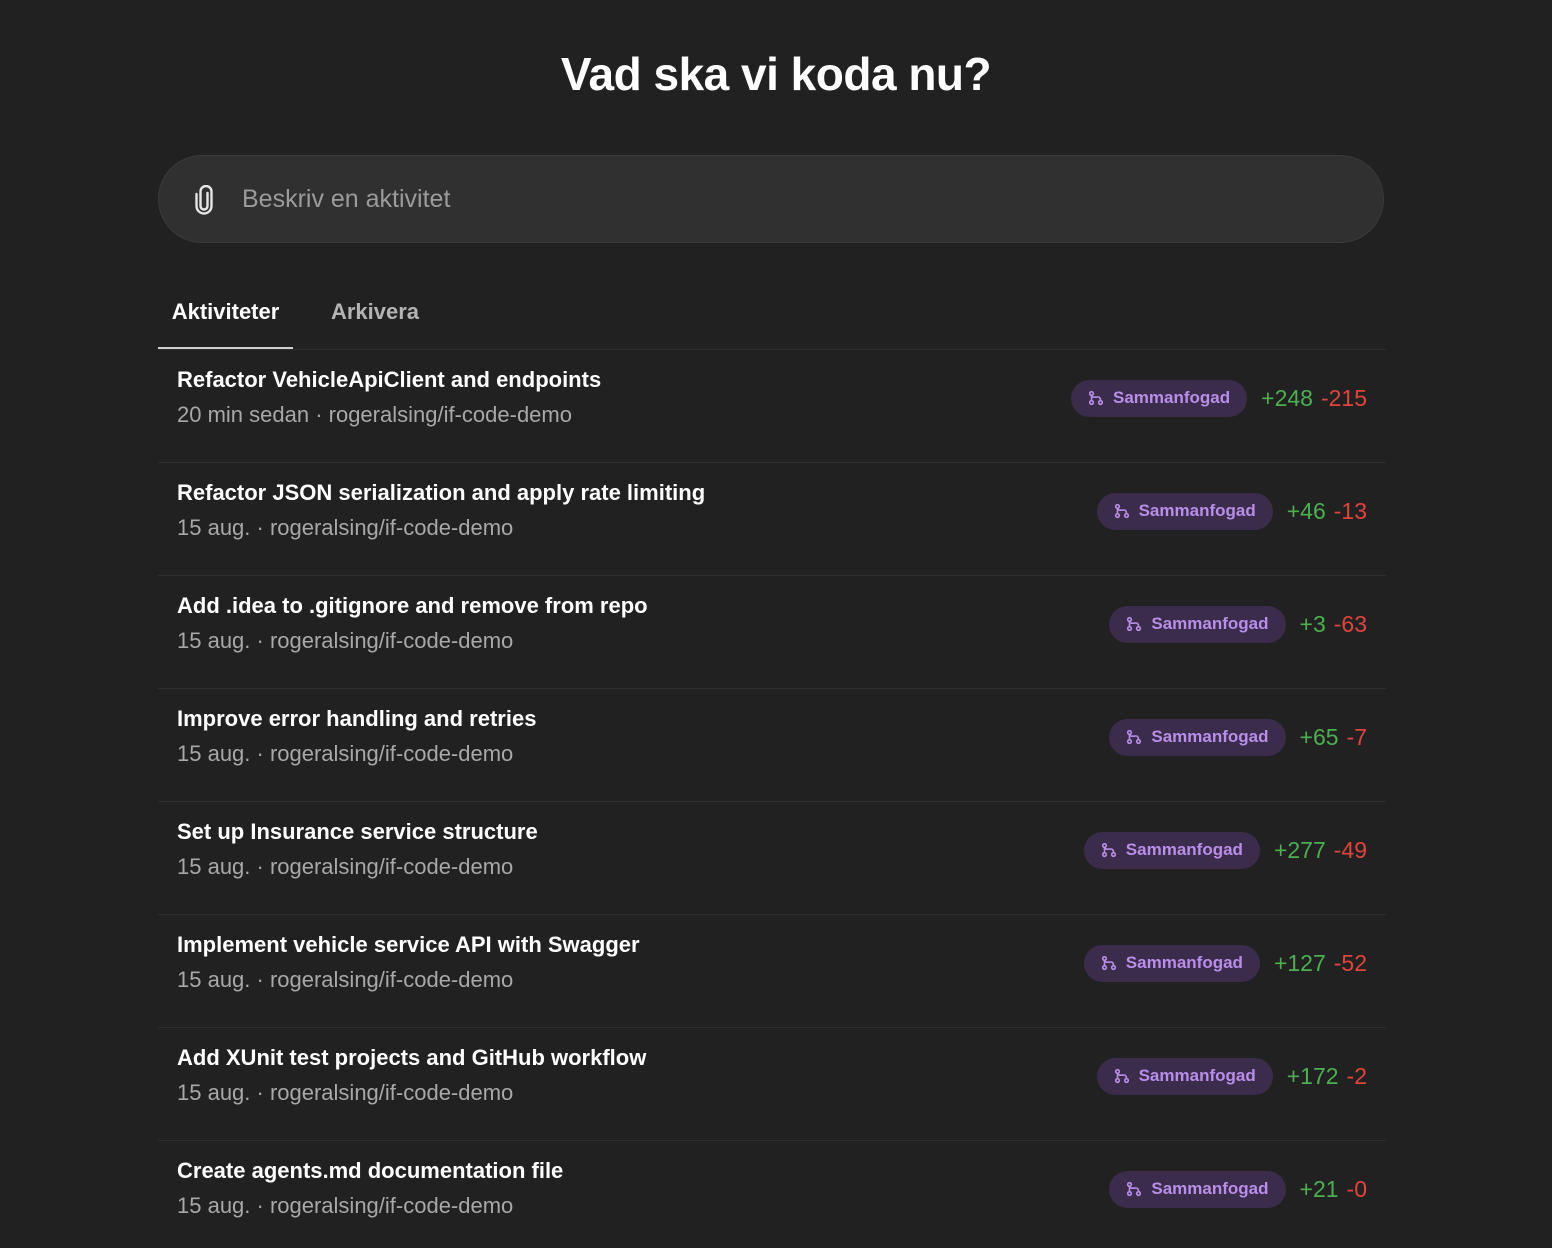 This screenshot has height=1248, width=1552. I want to click on lines-added: +172, so click(1312, 1075).